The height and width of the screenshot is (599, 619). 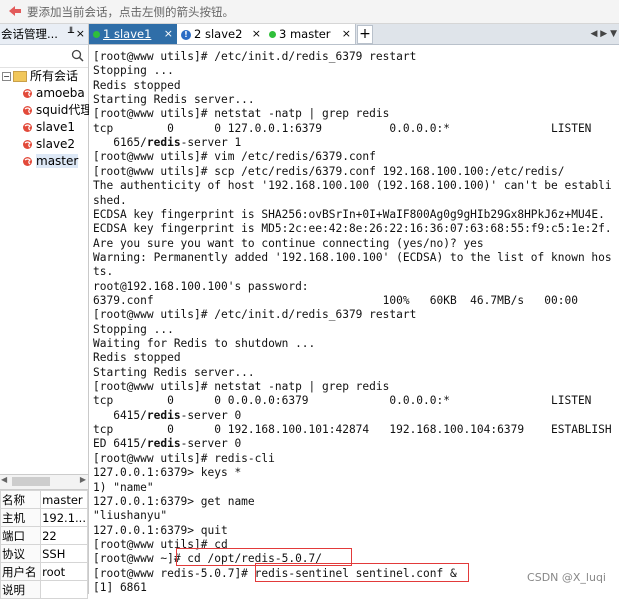 I want to click on terminal-line: 127.0.0.1:6379> keys *, so click(x=167, y=473).